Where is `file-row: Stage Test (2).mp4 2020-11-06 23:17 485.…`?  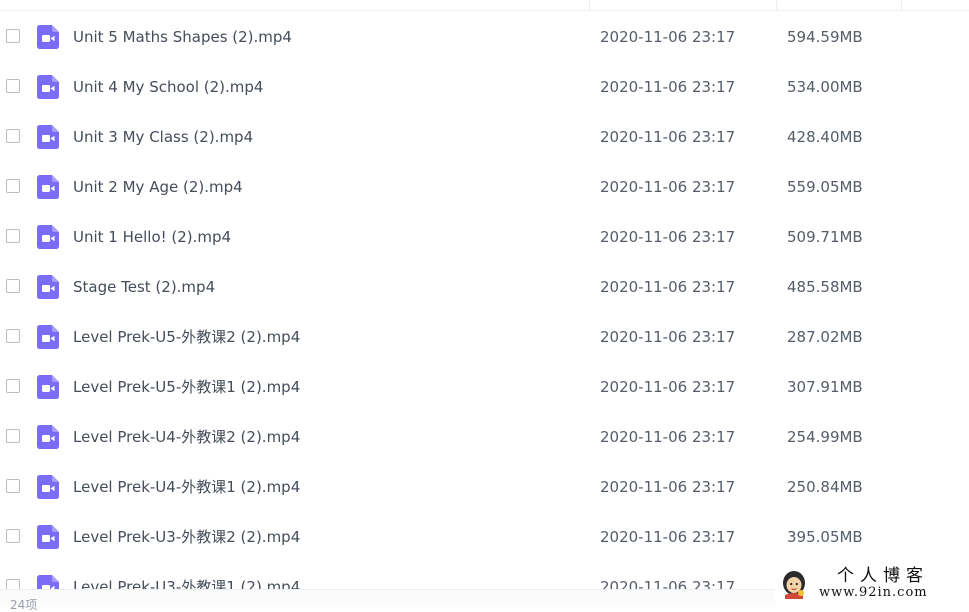
file-row: Stage Test (2).mp4 2020-11-06 23:17 485.… is located at coordinates (484, 287).